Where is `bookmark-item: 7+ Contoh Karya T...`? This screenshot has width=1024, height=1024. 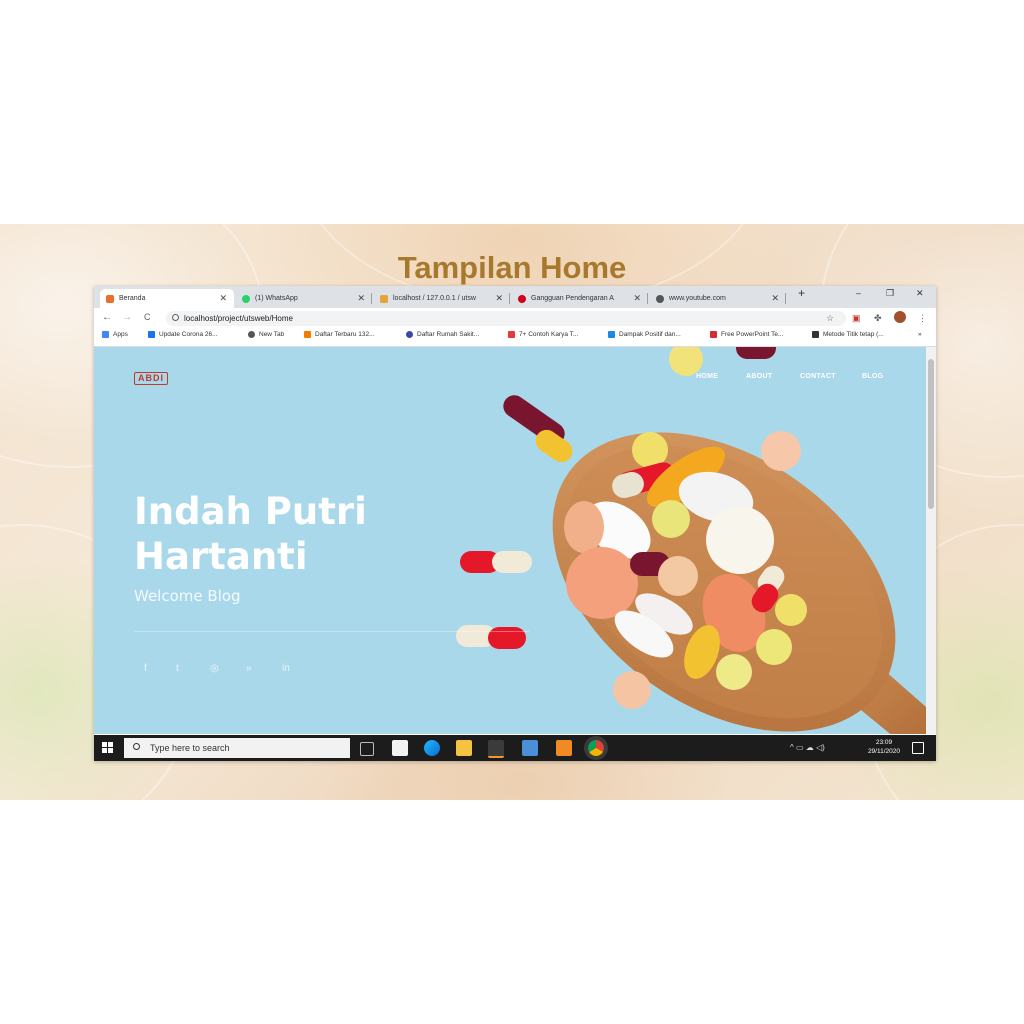 bookmark-item: 7+ Contoh Karya T... is located at coordinates (543, 334).